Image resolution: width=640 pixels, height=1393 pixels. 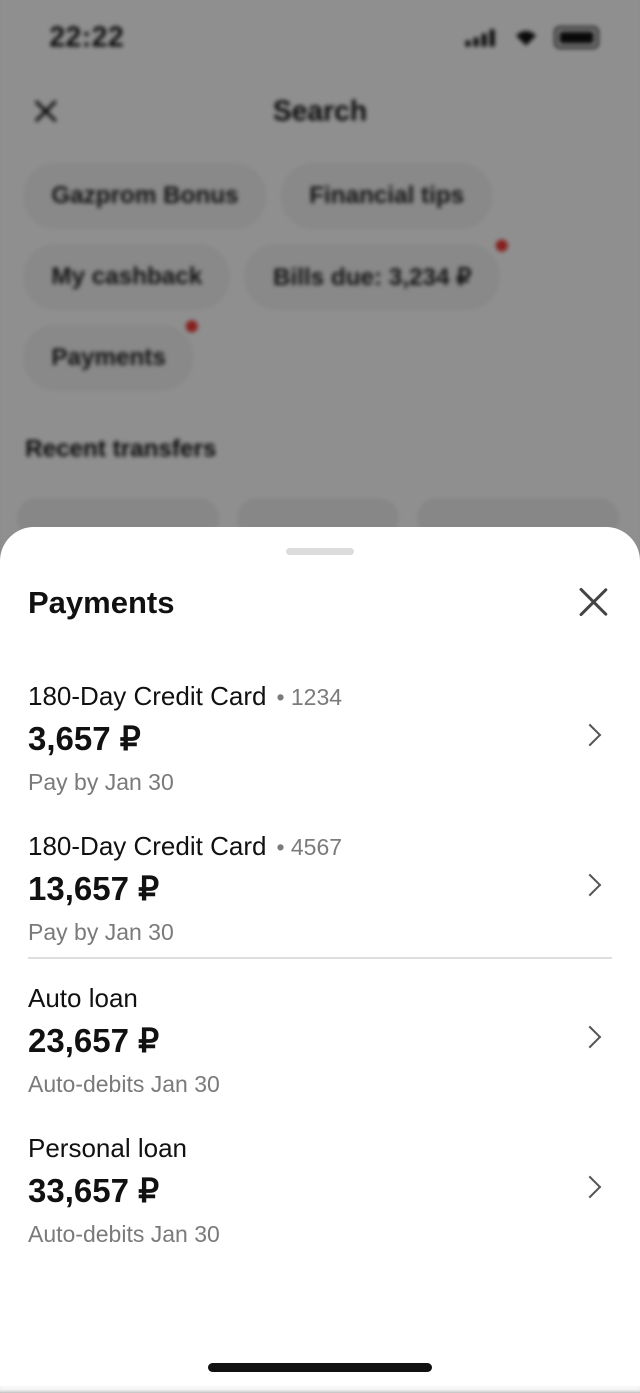 I want to click on payment-name-row: 180-Day Credit Card • 4567, so click(x=185, y=846).